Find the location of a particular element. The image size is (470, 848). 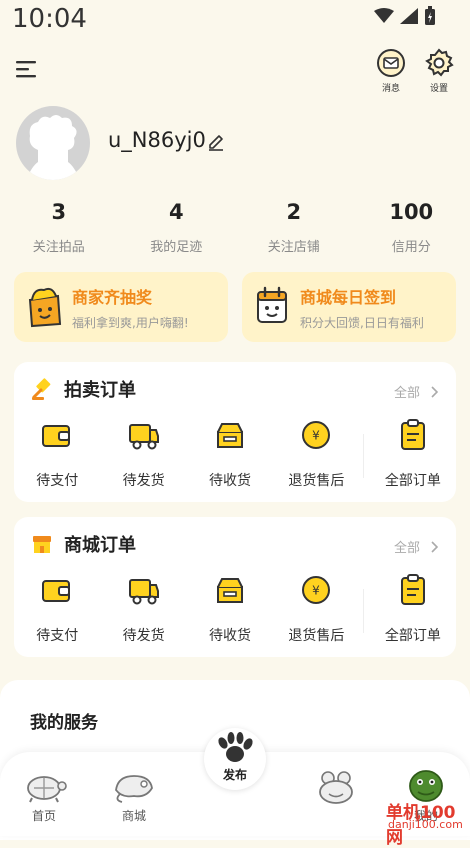

stat-credit-score: 100 信用分 is located at coordinates (411, 226).